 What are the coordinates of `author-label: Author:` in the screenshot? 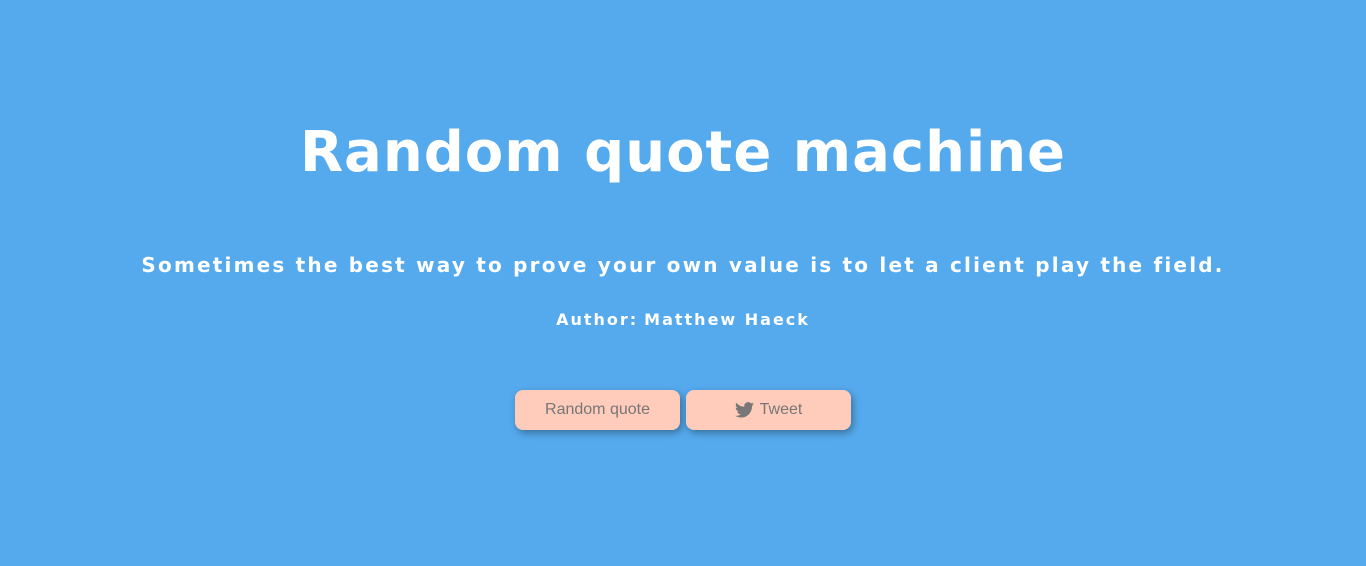 It's located at (597, 319).